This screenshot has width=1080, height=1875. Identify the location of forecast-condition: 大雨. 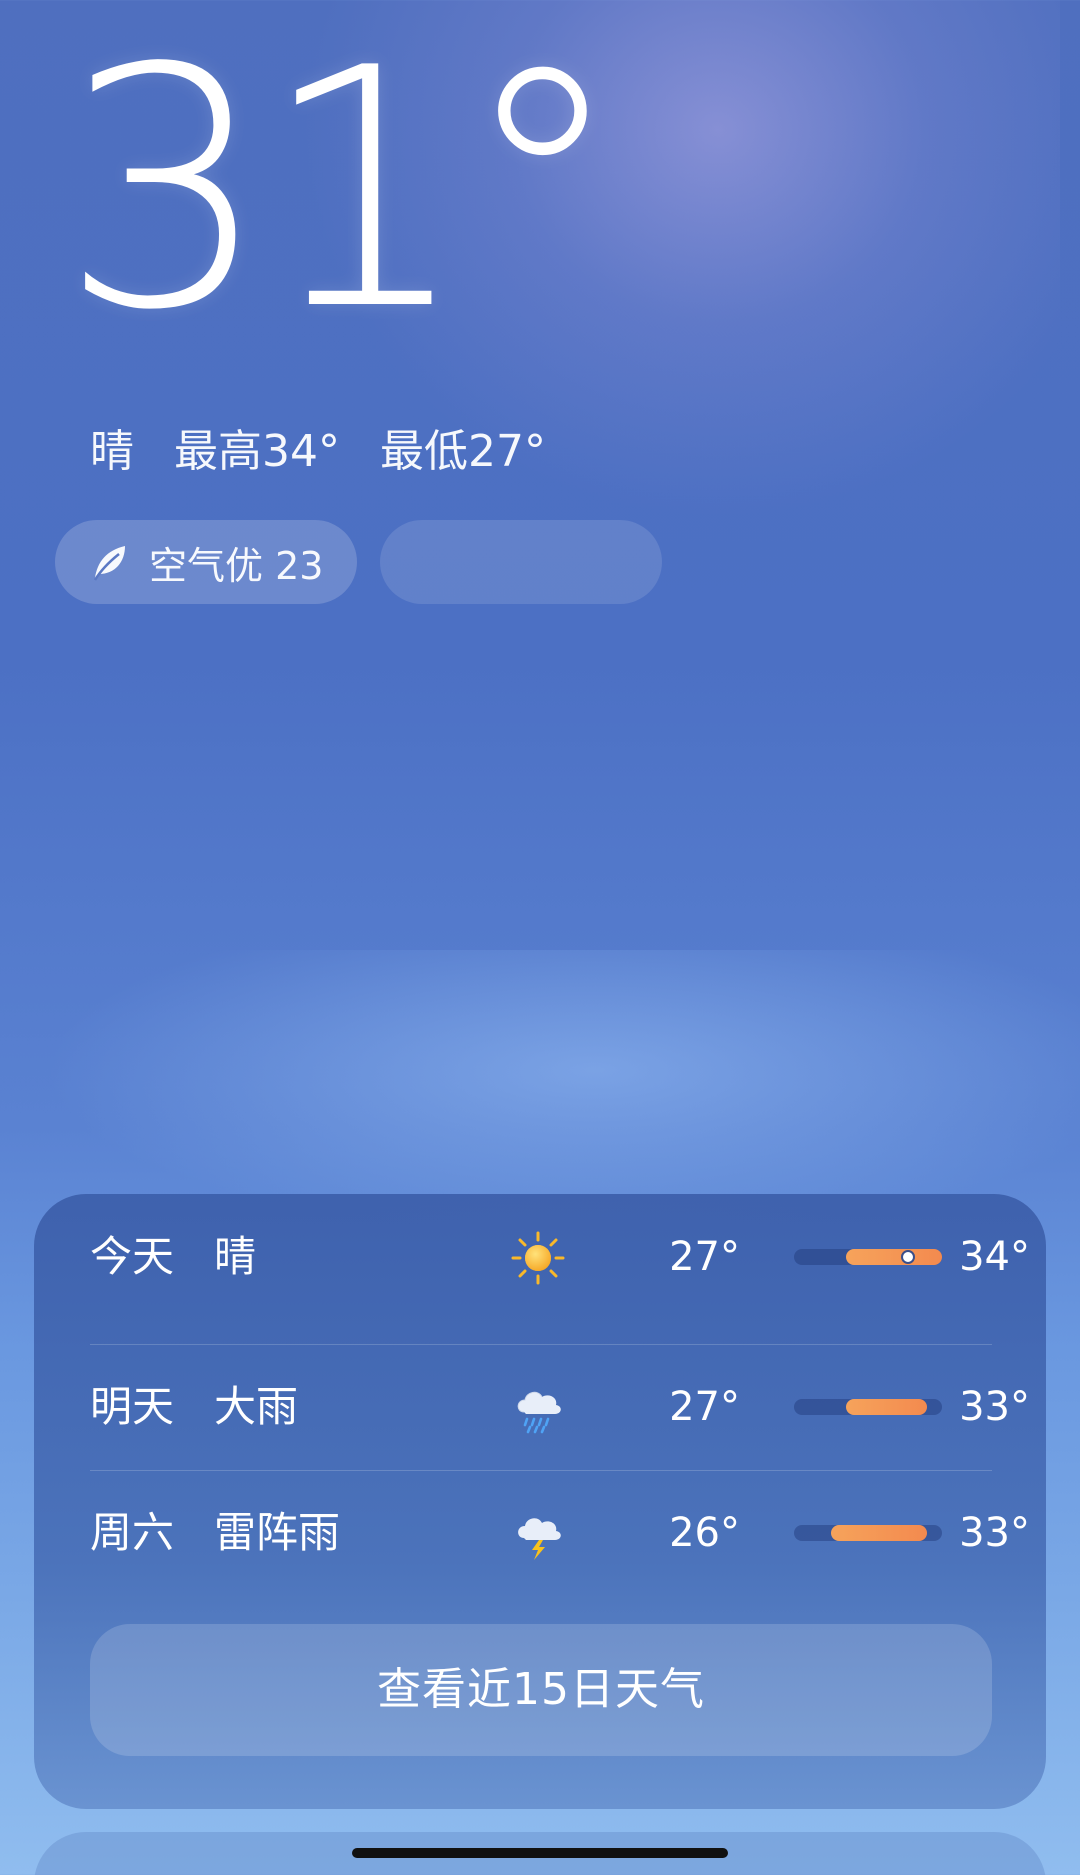
(256, 1406).